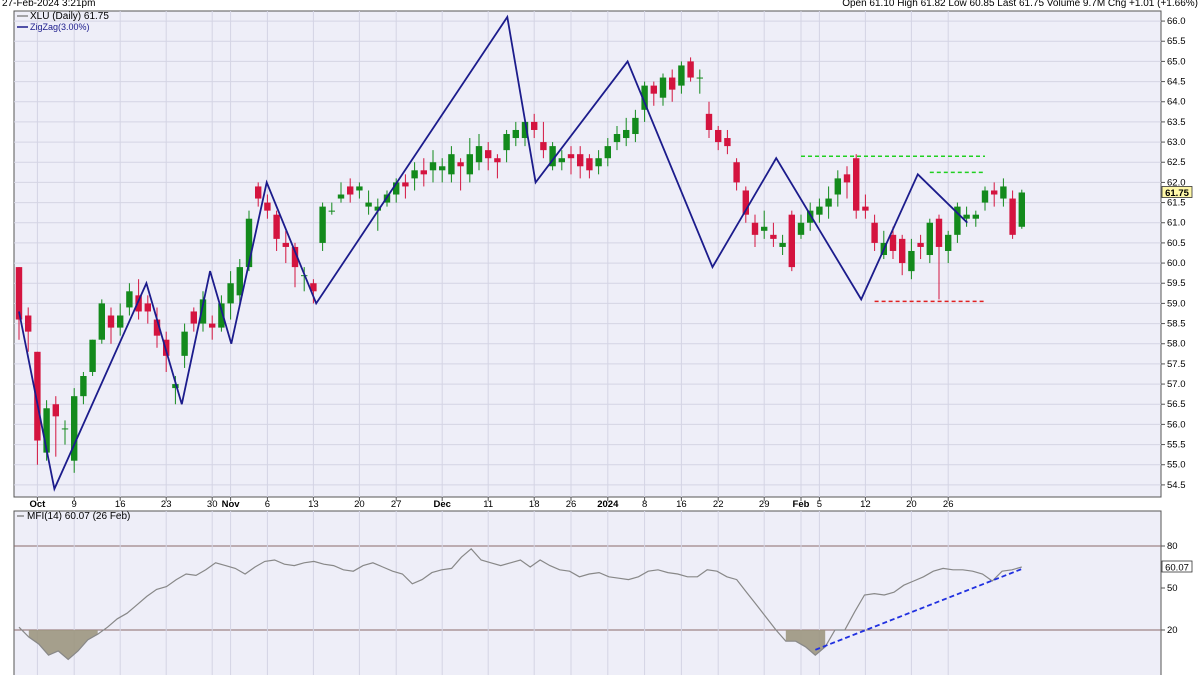  I want to click on price-tick-label: 64.5, so click(1176, 82).